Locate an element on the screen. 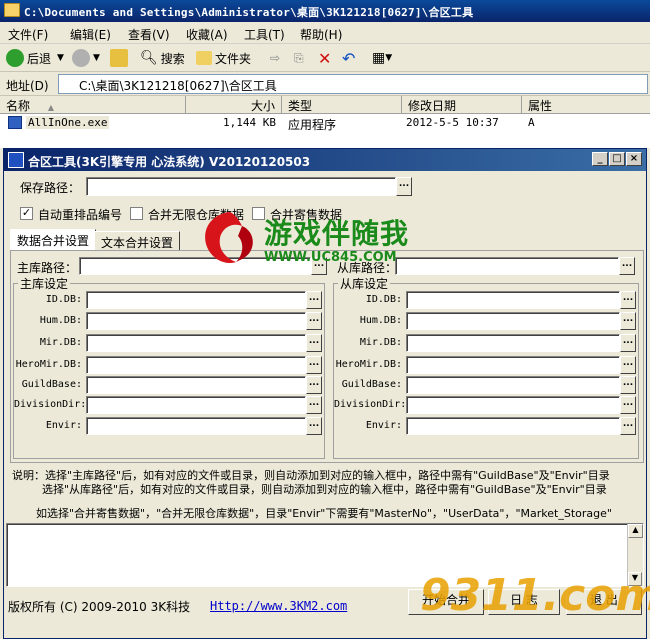  back-button: 后退 ▼ is located at coordinates (35, 58).